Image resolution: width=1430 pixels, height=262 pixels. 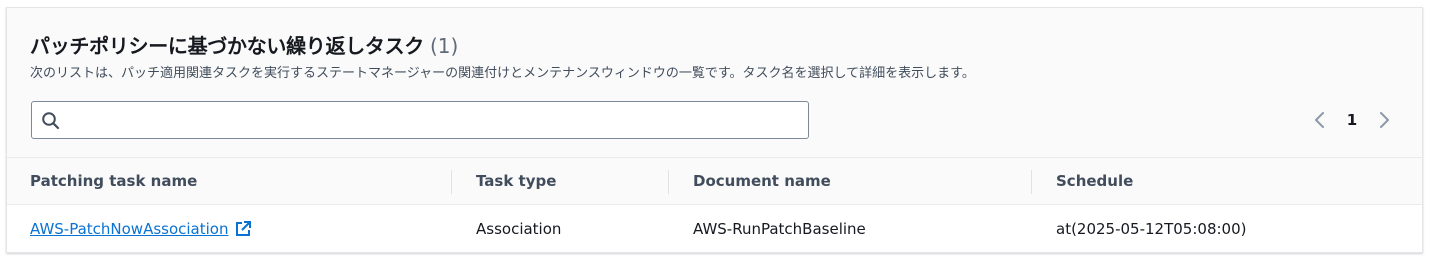 I want to click on previous-page-button, so click(x=1320, y=120).